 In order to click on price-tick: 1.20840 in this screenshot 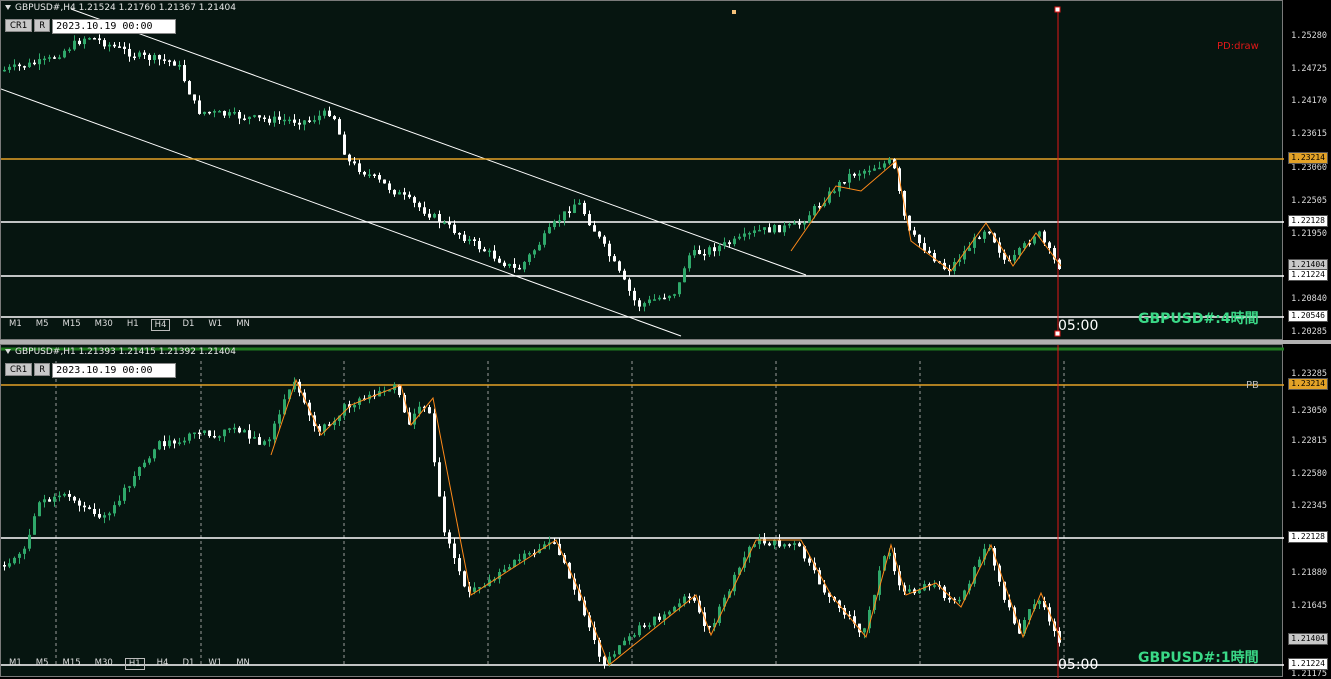, I will do `click(1309, 299)`.